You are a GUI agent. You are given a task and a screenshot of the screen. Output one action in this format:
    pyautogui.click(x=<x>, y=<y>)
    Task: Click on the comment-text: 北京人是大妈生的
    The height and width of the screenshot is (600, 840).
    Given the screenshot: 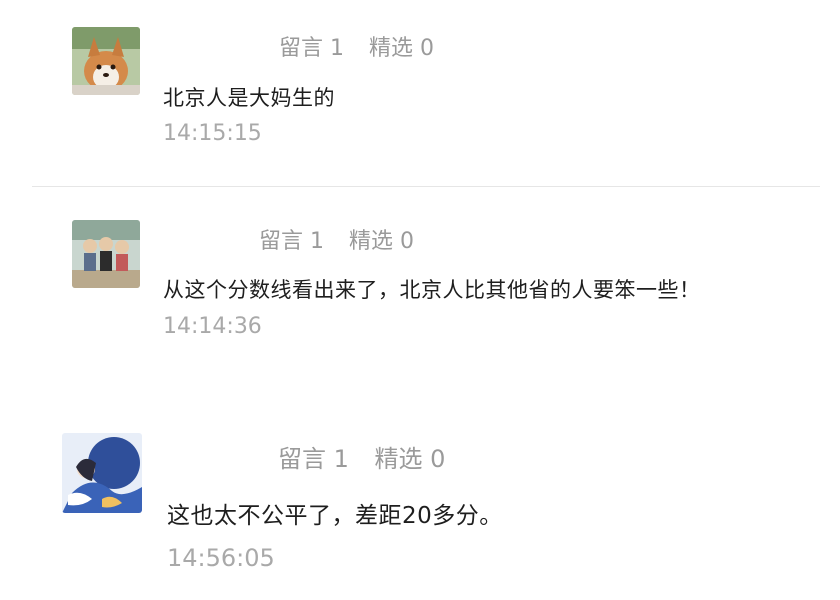 What is the action you would take?
    pyautogui.click(x=249, y=98)
    